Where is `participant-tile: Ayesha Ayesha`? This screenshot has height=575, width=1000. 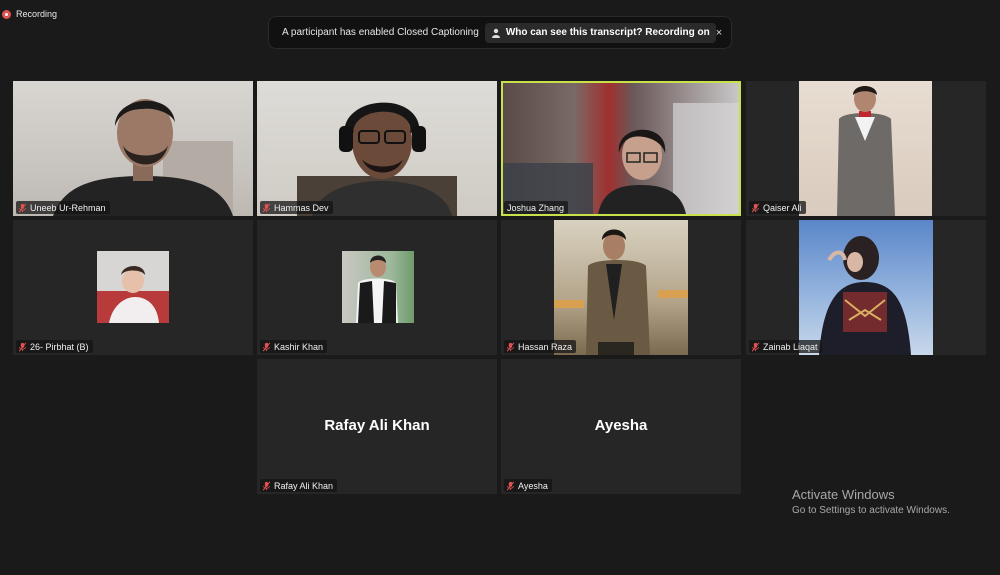 participant-tile: Ayesha Ayesha is located at coordinates (621, 426).